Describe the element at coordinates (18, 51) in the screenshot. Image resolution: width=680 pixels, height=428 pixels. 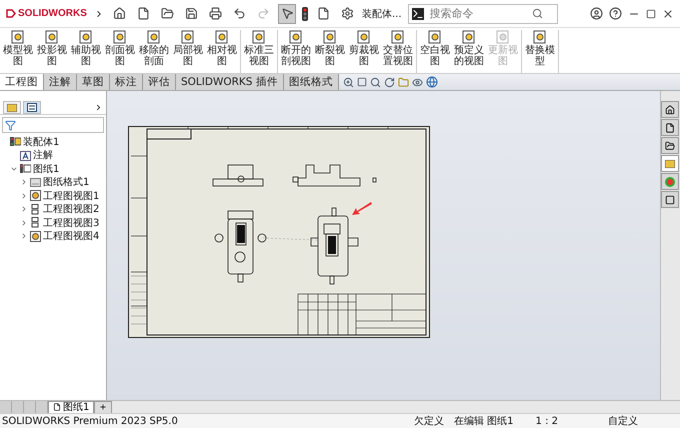
I see `ribbon-button: 模型视图` at that location.